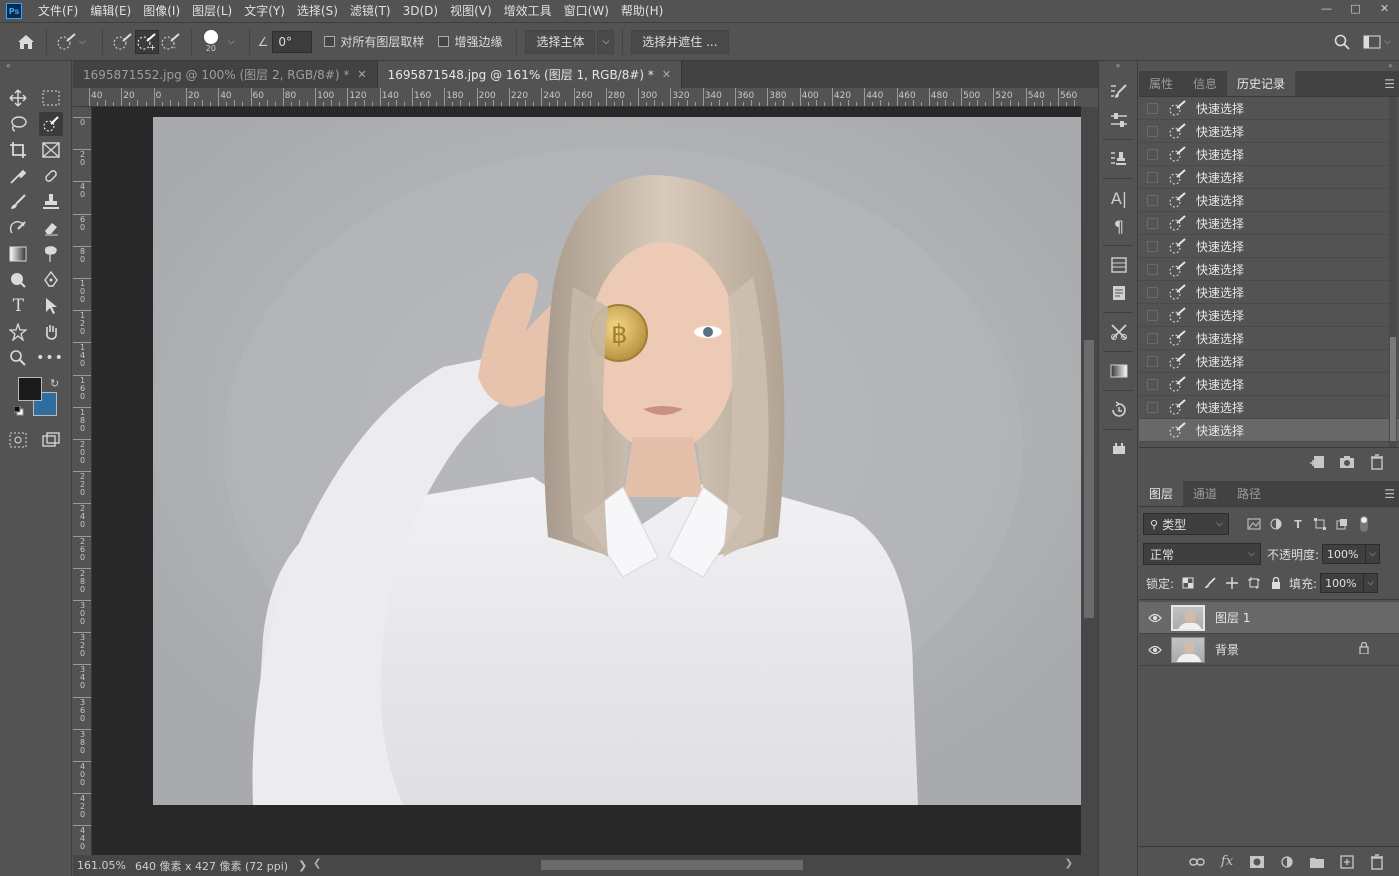  I want to click on menu-3d: 3D(D), so click(420, 11).